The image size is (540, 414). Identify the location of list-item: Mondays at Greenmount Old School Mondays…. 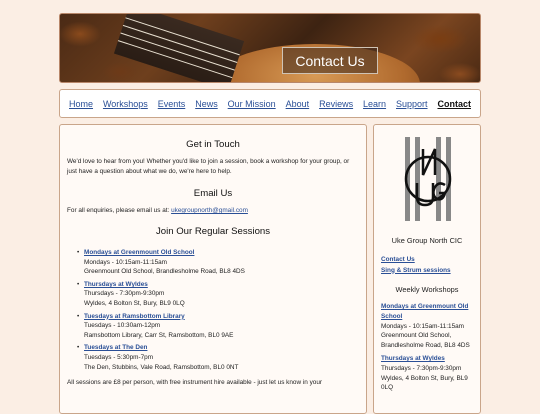
(218, 262).